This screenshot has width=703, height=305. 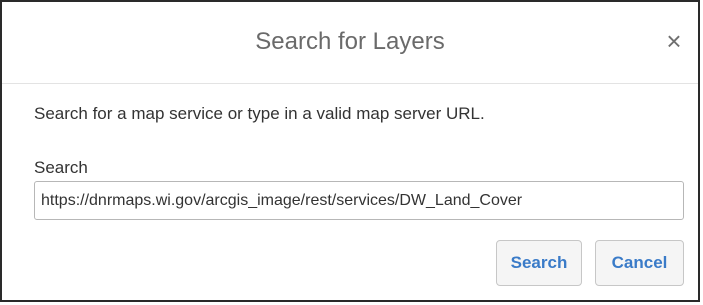 What do you see at coordinates (639, 263) in the screenshot?
I see `cancel-button: Cancel` at bounding box center [639, 263].